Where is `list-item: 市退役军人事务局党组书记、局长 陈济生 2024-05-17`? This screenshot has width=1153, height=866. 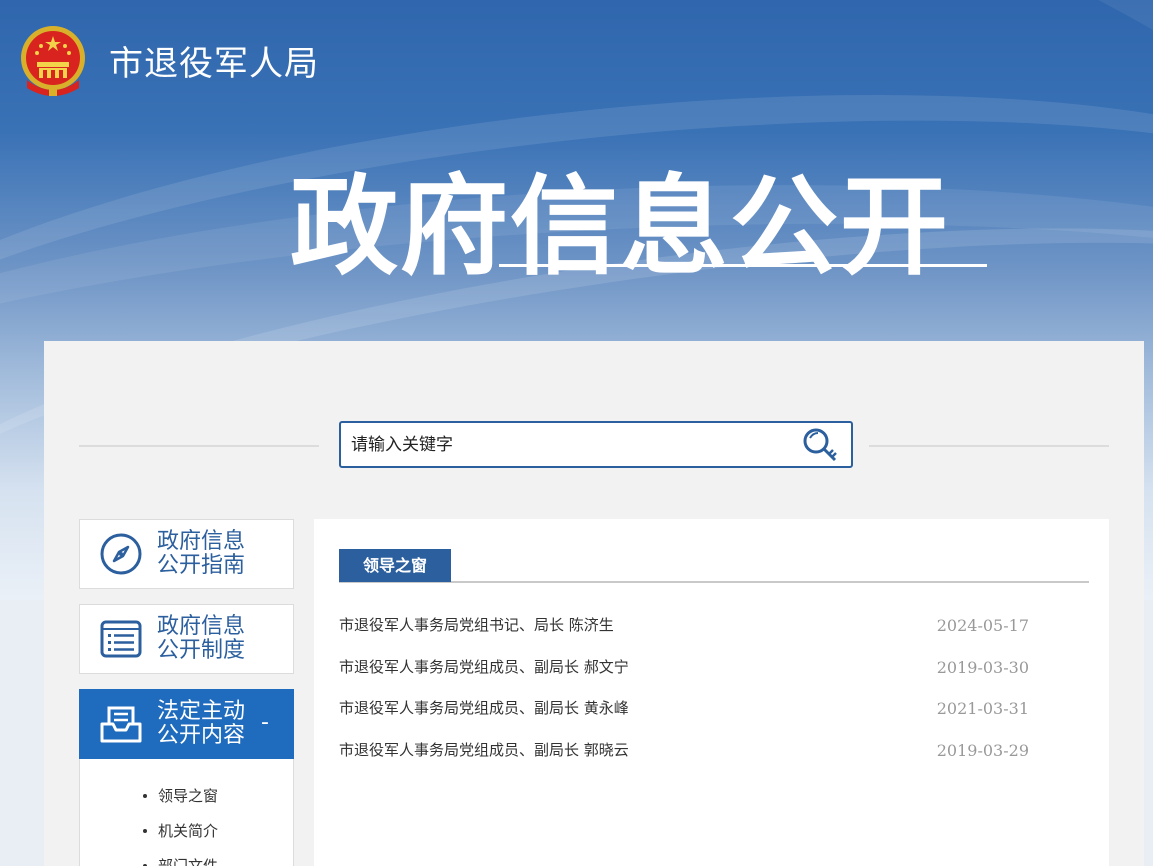 list-item: 市退役军人事务局党组书记、局长 陈济生 2024-05-17 is located at coordinates (684, 635).